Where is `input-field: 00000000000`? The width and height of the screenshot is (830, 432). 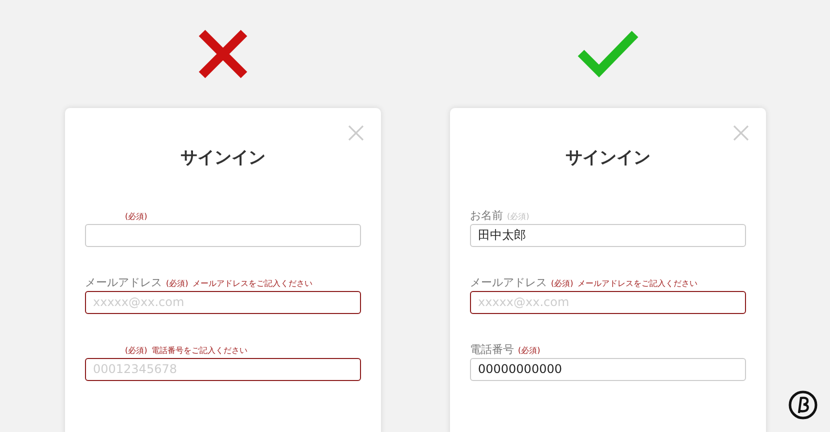
input-field: 00000000000 is located at coordinates (608, 369).